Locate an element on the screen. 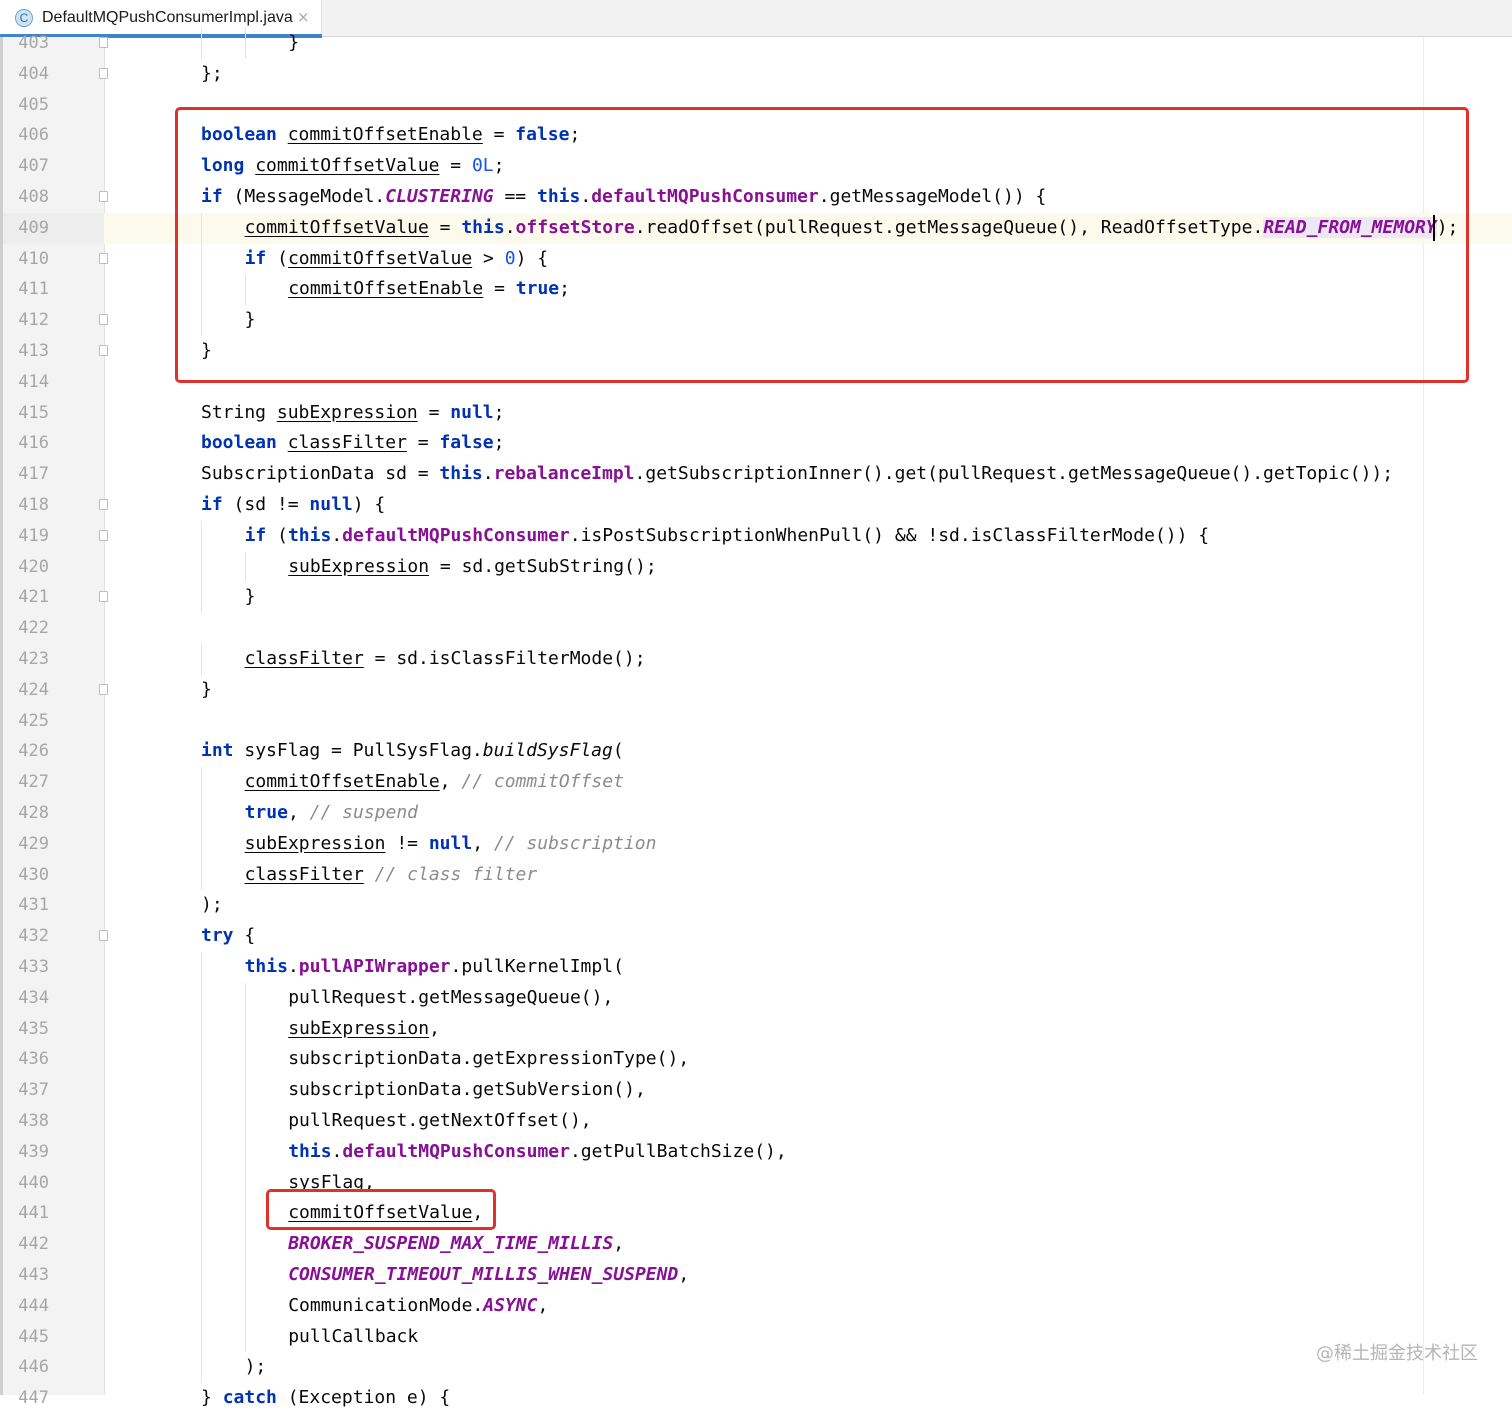 The height and width of the screenshot is (1414, 1512). line-number: 428 is located at coordinates (26, 813).